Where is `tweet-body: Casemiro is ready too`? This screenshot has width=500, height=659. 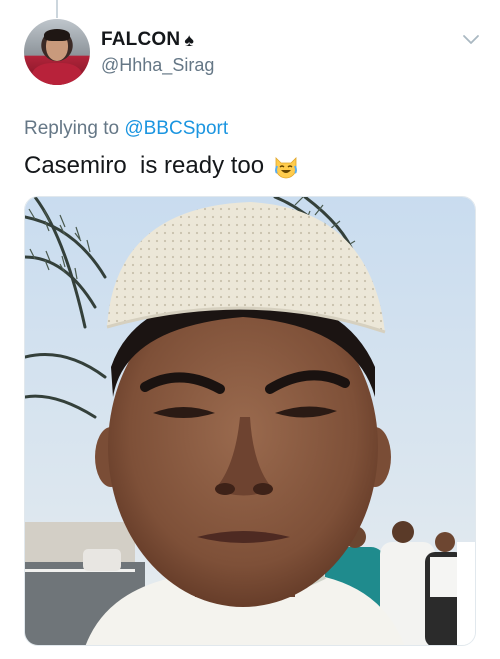 tweet-body: Casemiro is ready too is located at coordinates (144, 165).